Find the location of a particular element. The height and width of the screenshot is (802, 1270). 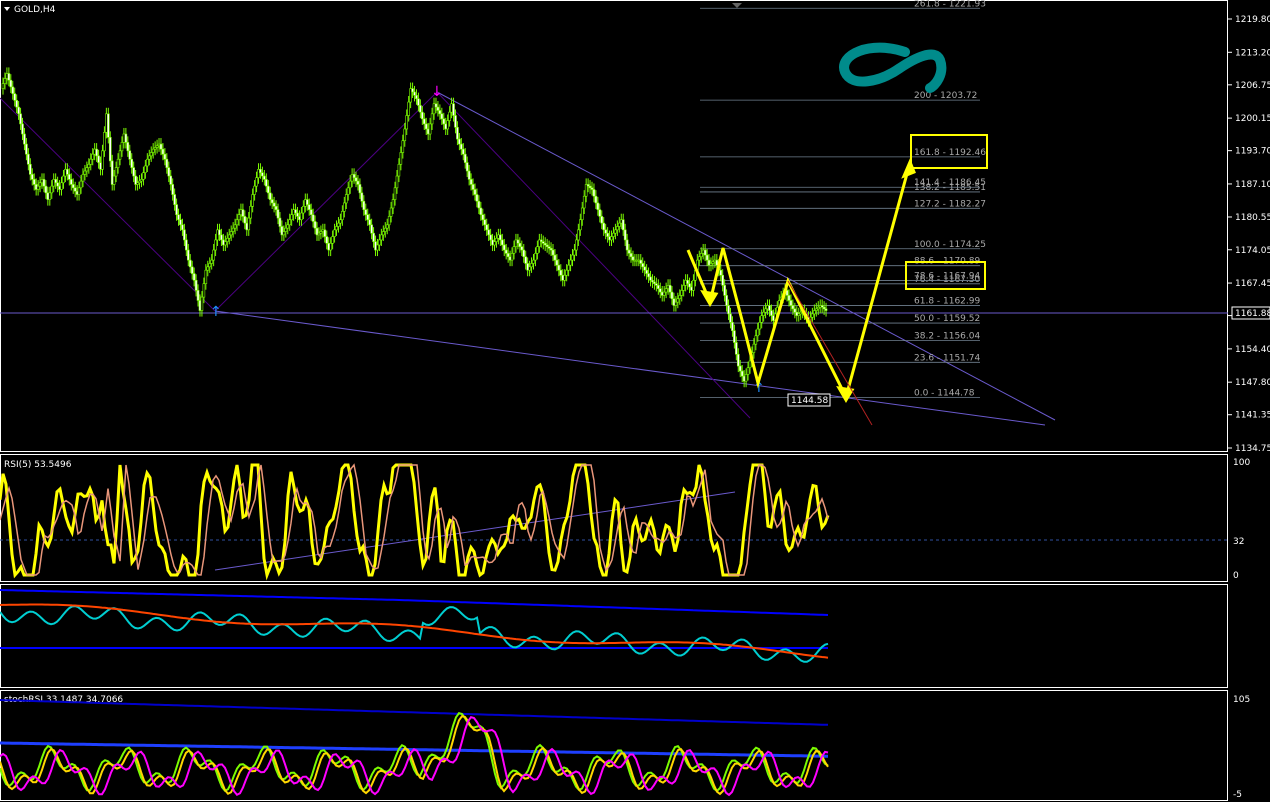

current-price-label: 1161.88 is located at coordinates (1252, 314).